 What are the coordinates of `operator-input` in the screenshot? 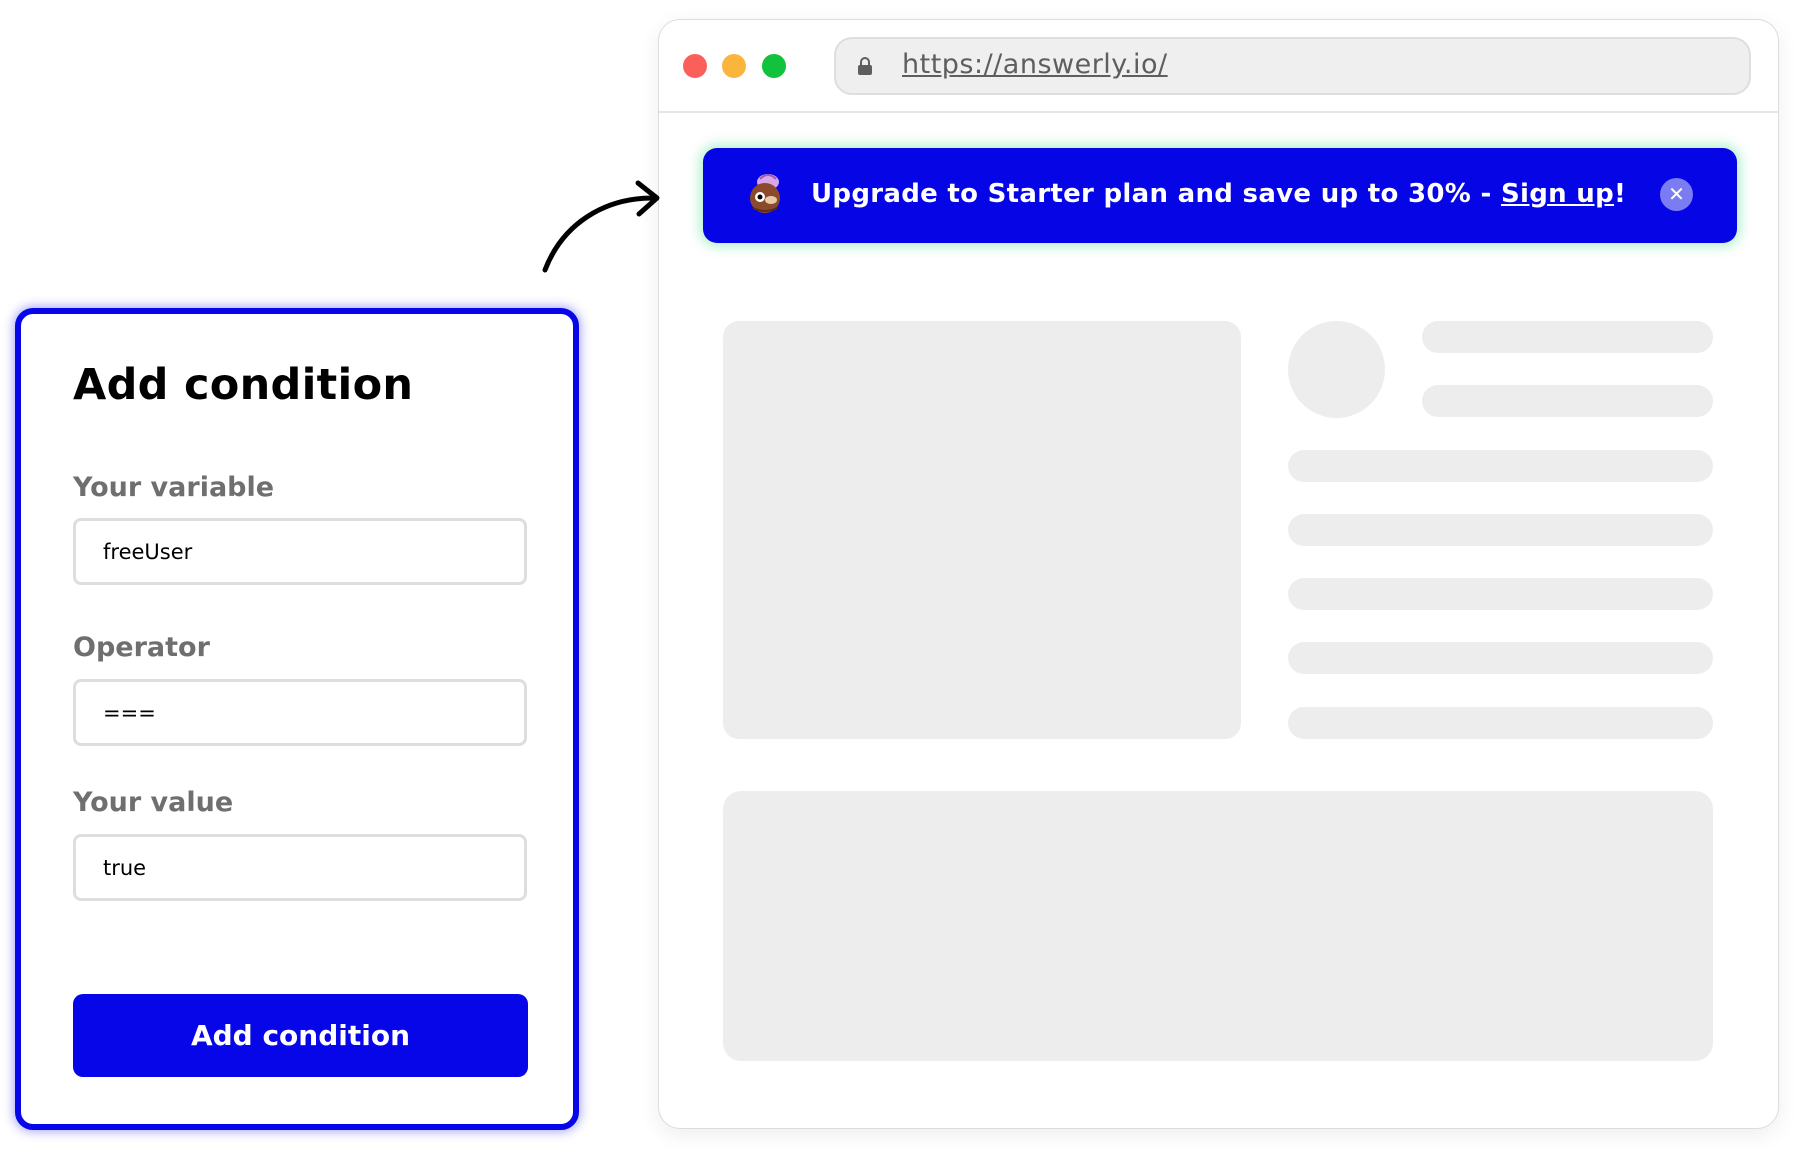 It's located at (300, 712).